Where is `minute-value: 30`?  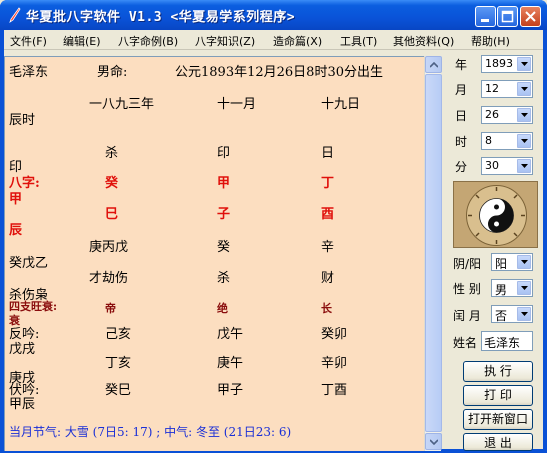
minute-value: 30 is located at coordinates (492, 165).